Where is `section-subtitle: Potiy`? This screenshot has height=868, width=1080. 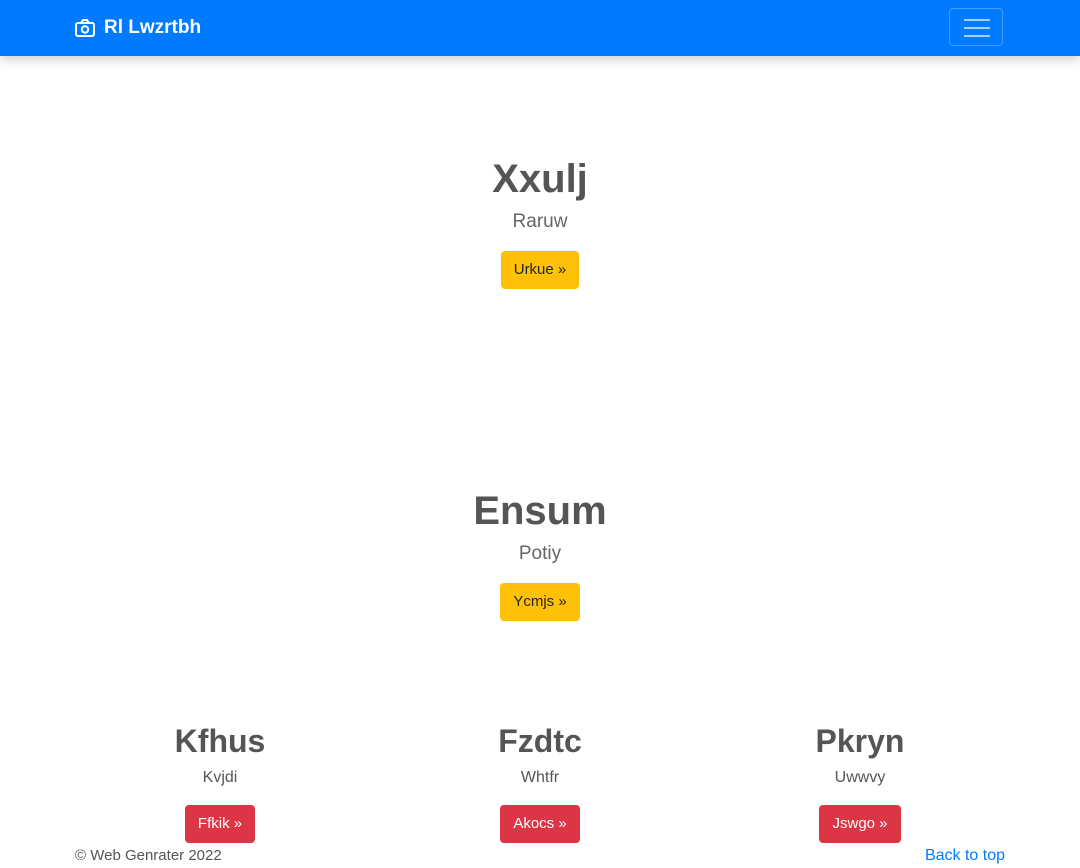 section-subtitle: Potiy is located at coordinates (540, 553).